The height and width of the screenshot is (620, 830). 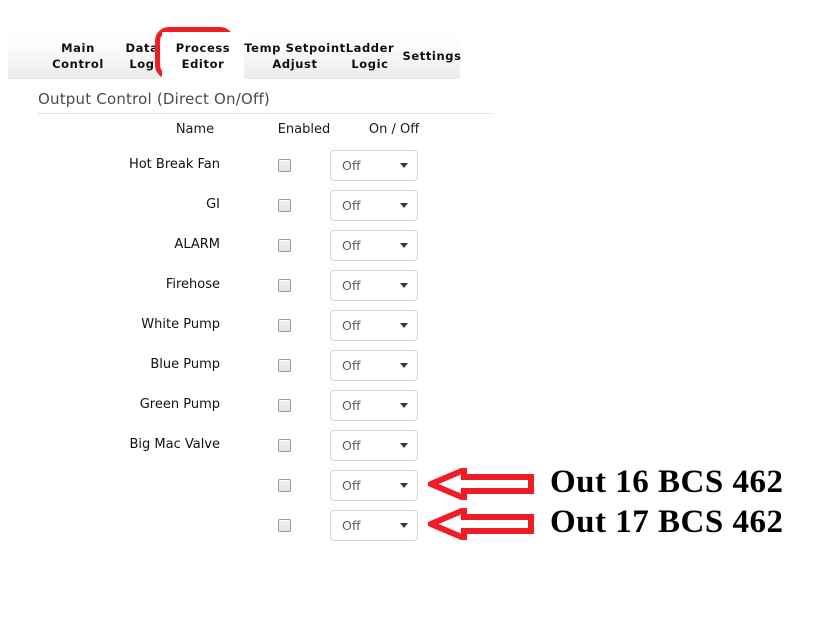 I want to click on tab-settings-line1: Settings, so click(x=432, y=55).